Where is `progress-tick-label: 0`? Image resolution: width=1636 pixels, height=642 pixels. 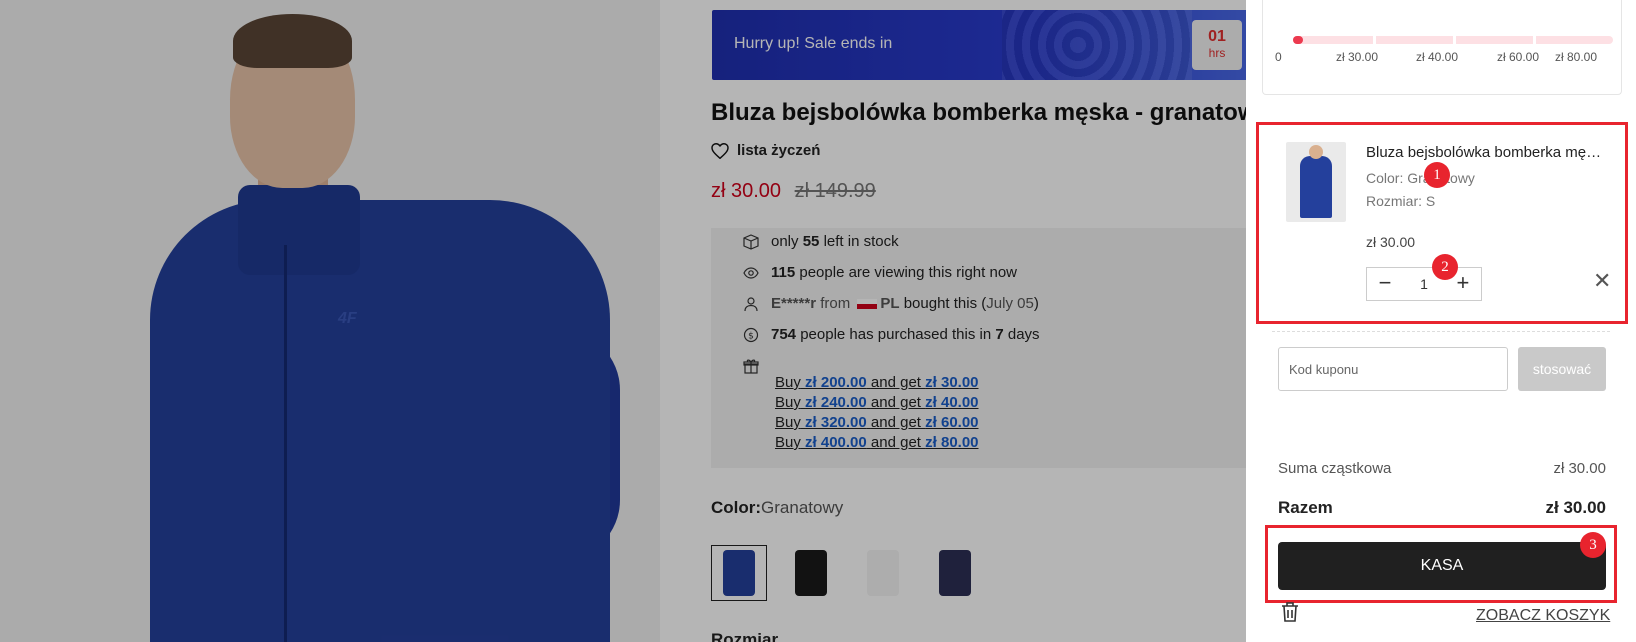 progress-tick-label: 0 is located at coordinates (1278, 57).